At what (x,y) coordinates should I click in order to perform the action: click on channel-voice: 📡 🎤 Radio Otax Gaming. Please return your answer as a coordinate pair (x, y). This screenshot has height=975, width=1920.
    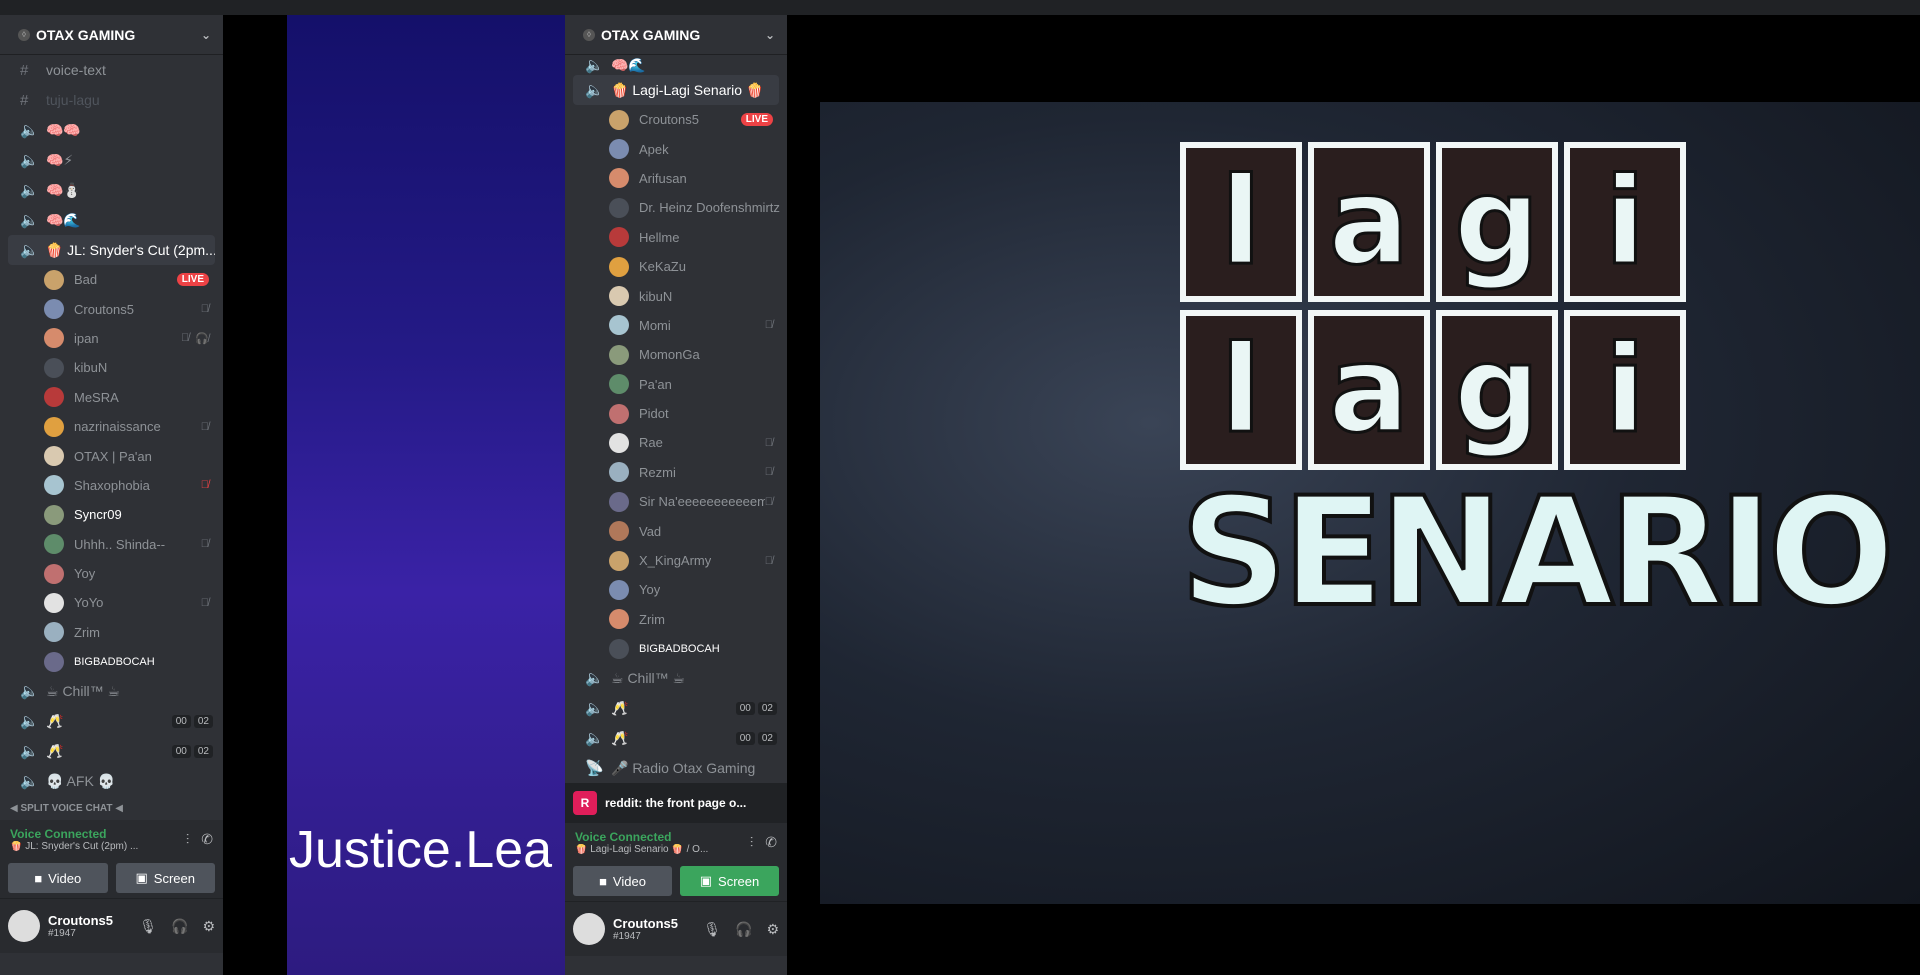
    Looking at the image, I should click on (676, 768).